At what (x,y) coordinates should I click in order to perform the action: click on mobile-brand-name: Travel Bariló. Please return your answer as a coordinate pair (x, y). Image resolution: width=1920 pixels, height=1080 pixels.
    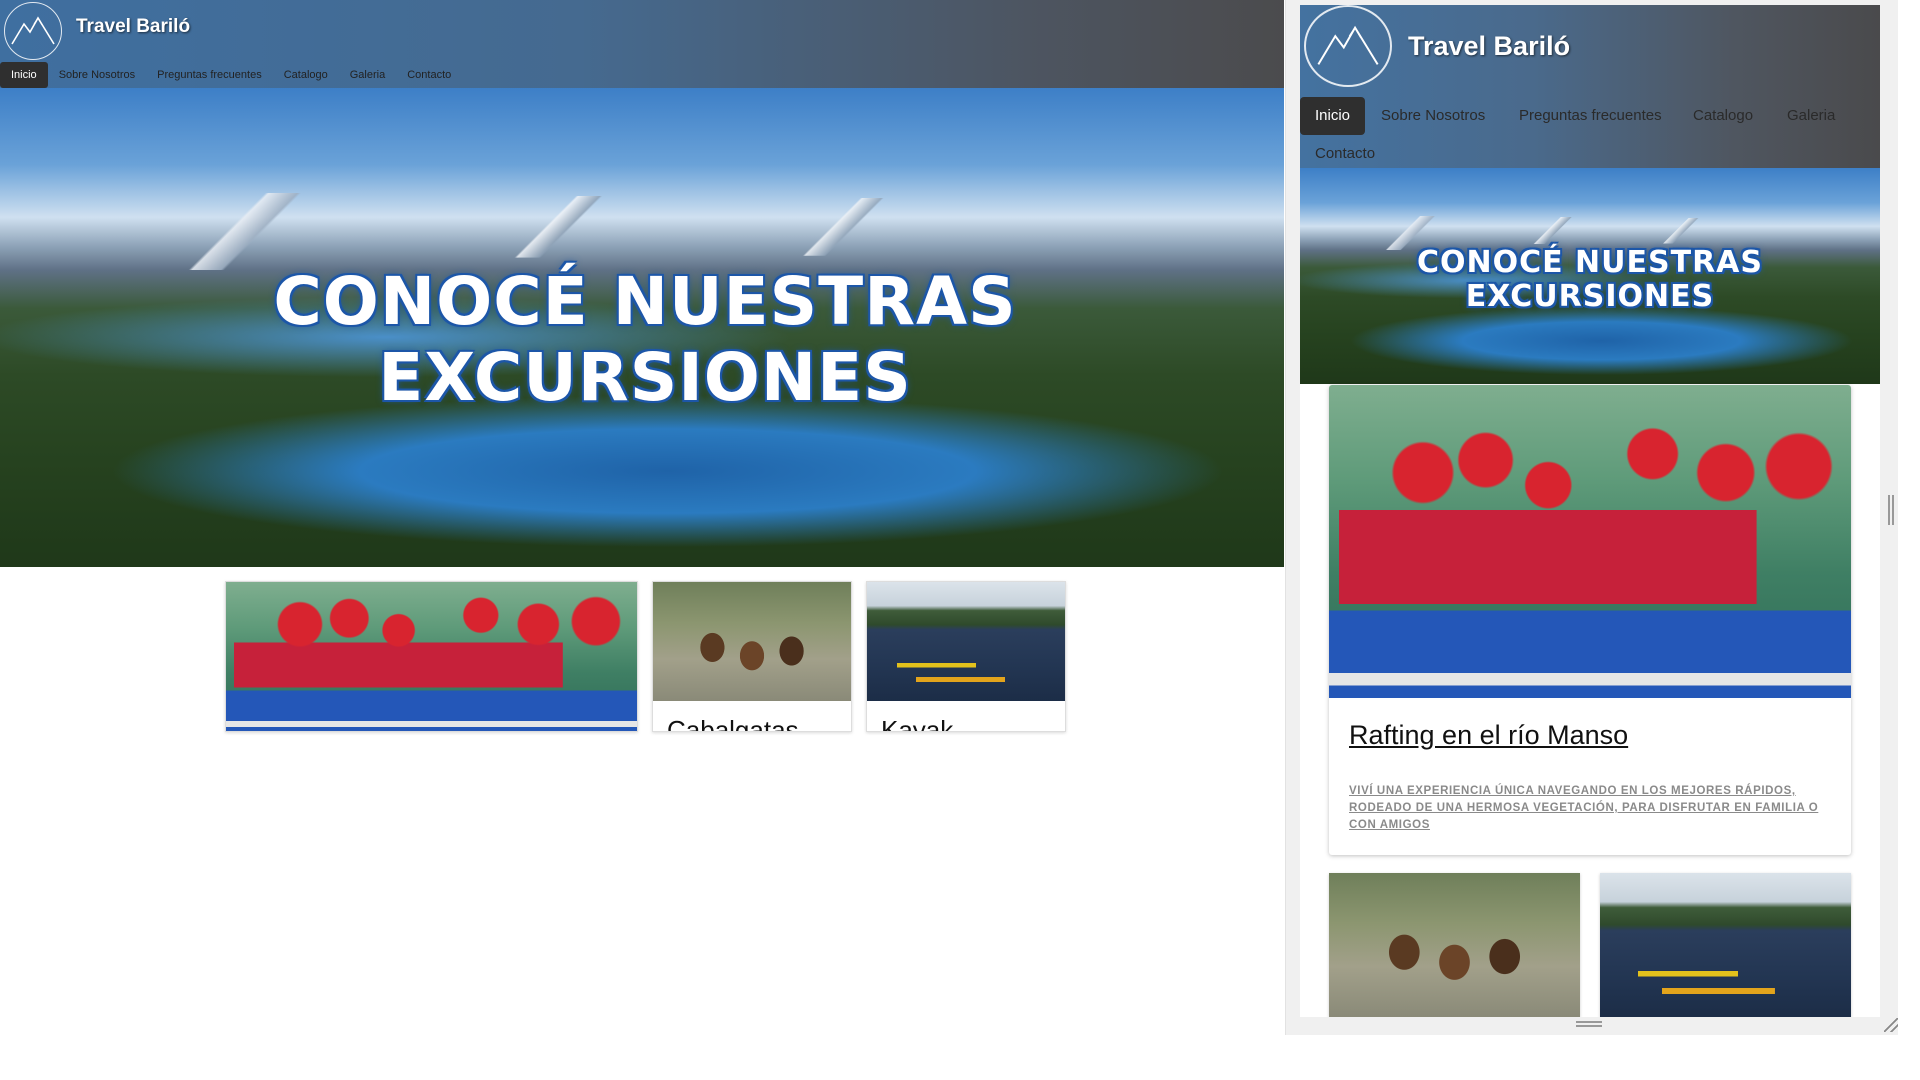
    Looking at the image, I should click on (1489, 46).